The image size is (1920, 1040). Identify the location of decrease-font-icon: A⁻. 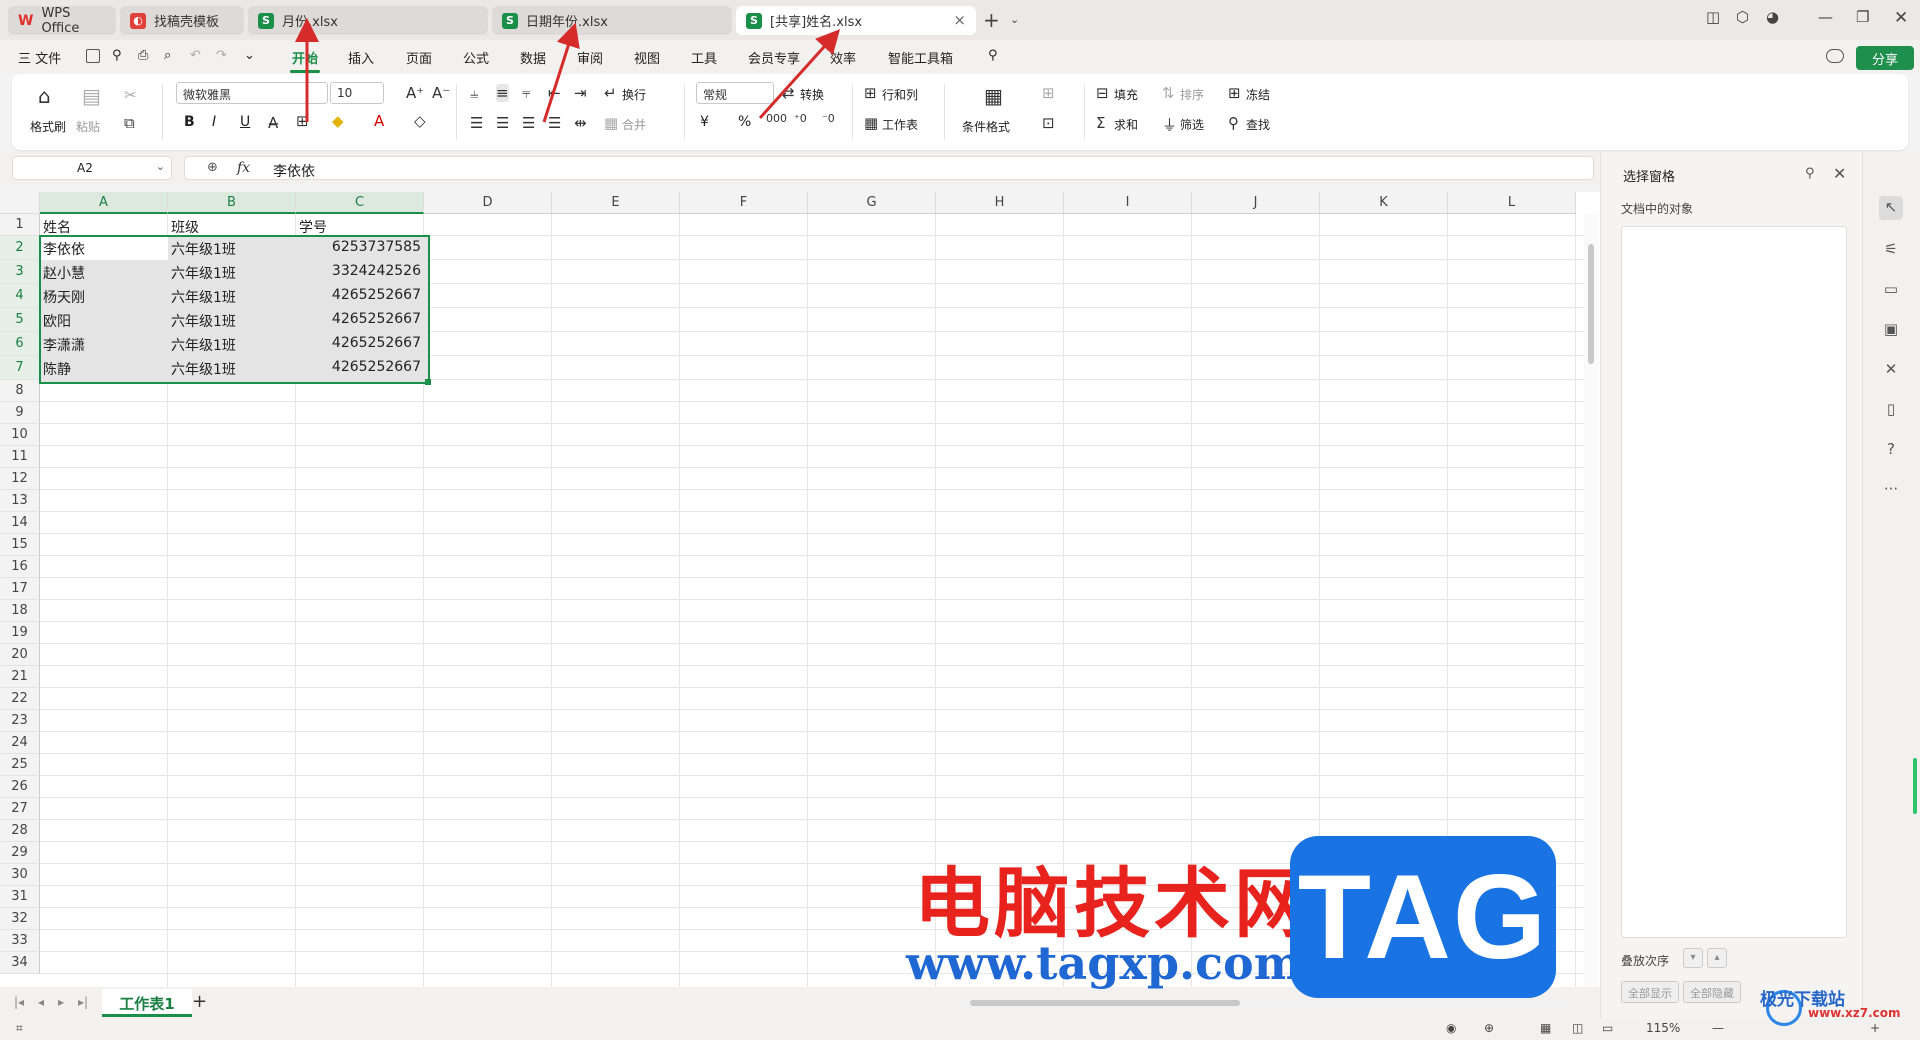
(441, 93).